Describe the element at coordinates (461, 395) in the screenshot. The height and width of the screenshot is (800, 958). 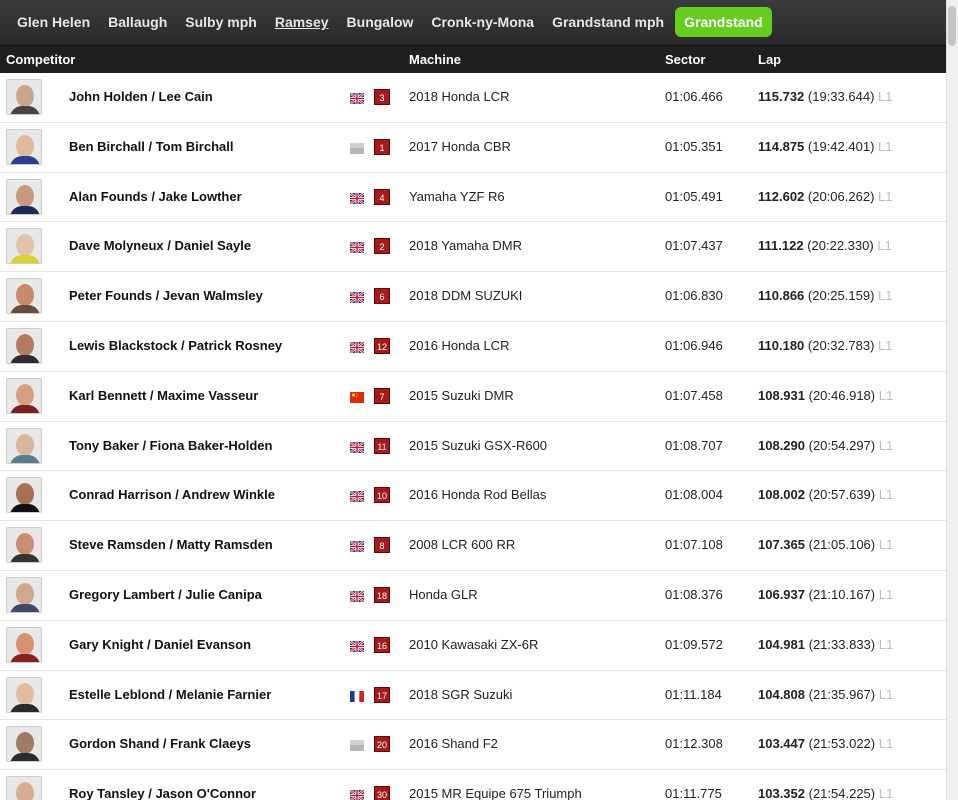
I see `machine-cell: 2015 Suzuki DMR` at that location.